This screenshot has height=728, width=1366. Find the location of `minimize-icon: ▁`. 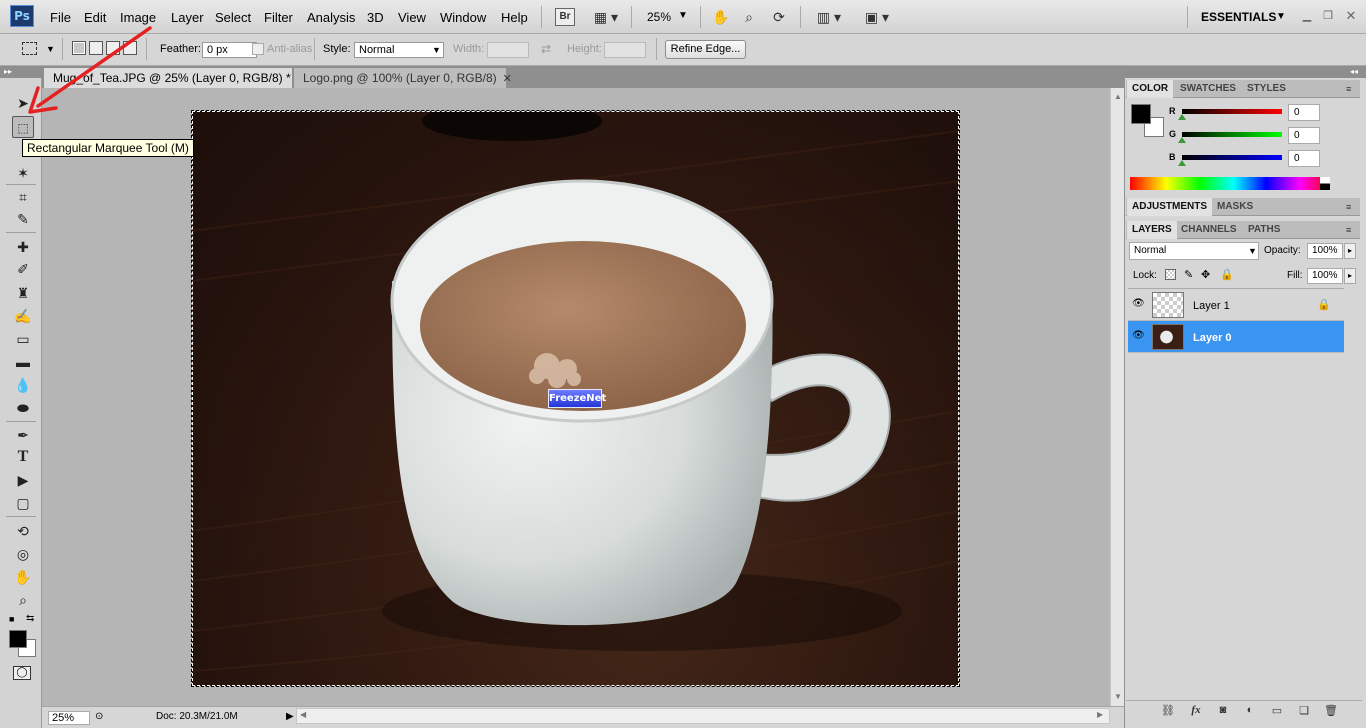

minimize-icon: ▁ is located at coordinates (1307, 16).